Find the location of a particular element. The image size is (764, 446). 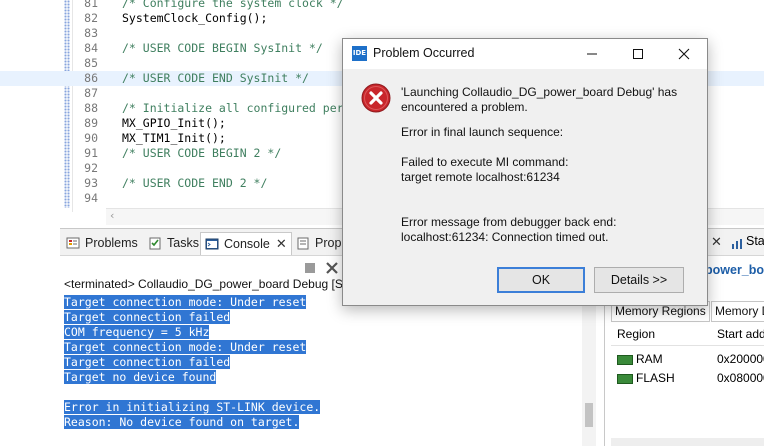

line-number: 86 is located at coordinates (91, 78).